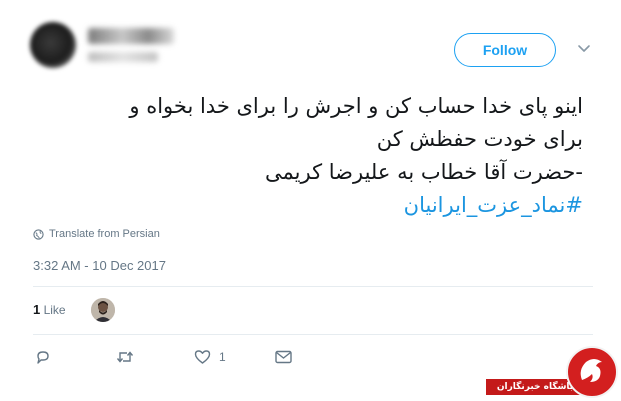  What do you see at coordinates (505, 50) in the screenshot?
I see `follow-button: Follow` at bounding box center [505, 50].